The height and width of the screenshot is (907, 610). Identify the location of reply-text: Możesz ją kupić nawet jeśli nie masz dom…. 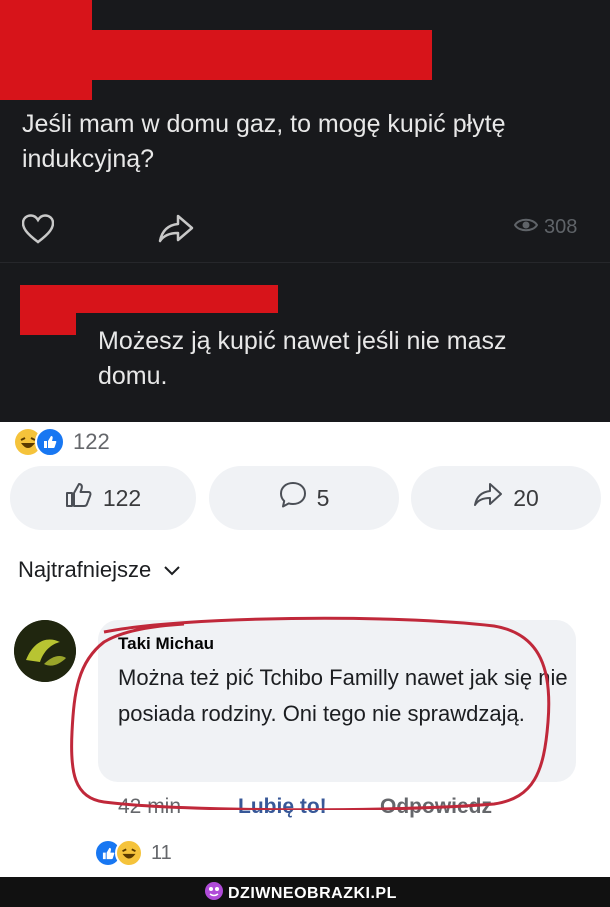
(302, 358).